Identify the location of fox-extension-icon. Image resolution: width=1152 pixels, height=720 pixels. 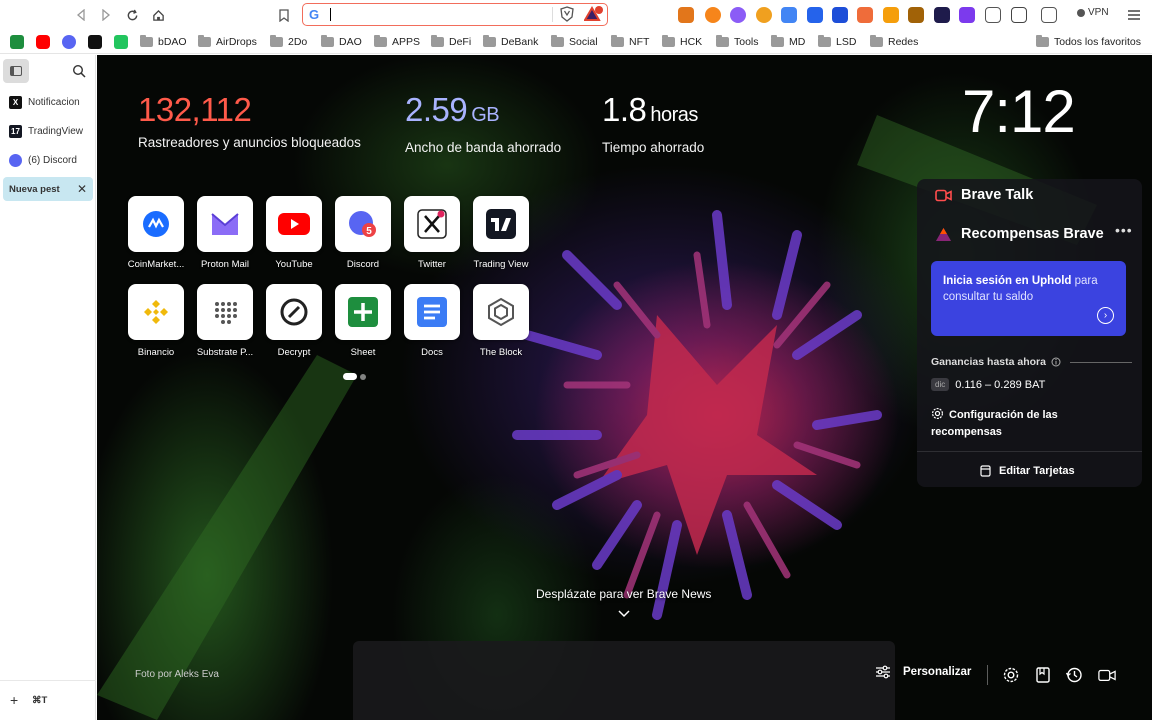
(891, 15).